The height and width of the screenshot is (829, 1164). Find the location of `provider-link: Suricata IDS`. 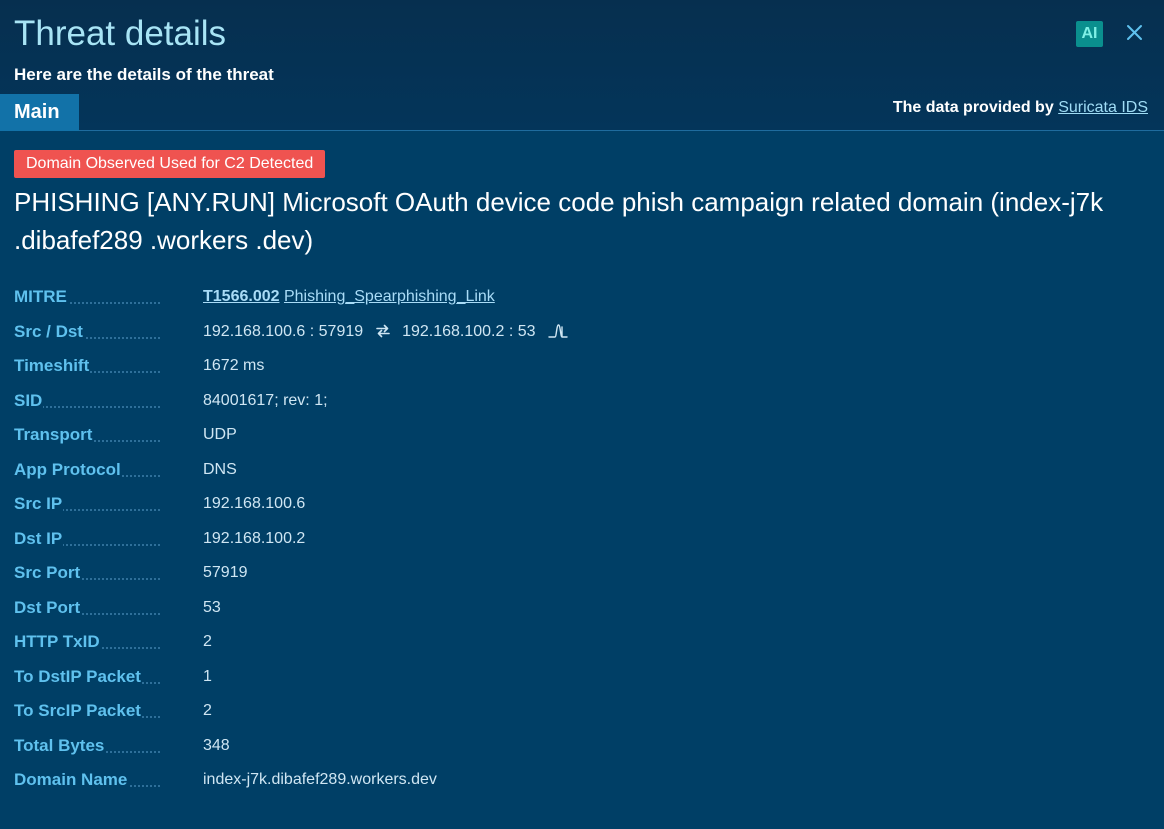

provider-link: Suricata IDS is located at coordinates (1103, 107).